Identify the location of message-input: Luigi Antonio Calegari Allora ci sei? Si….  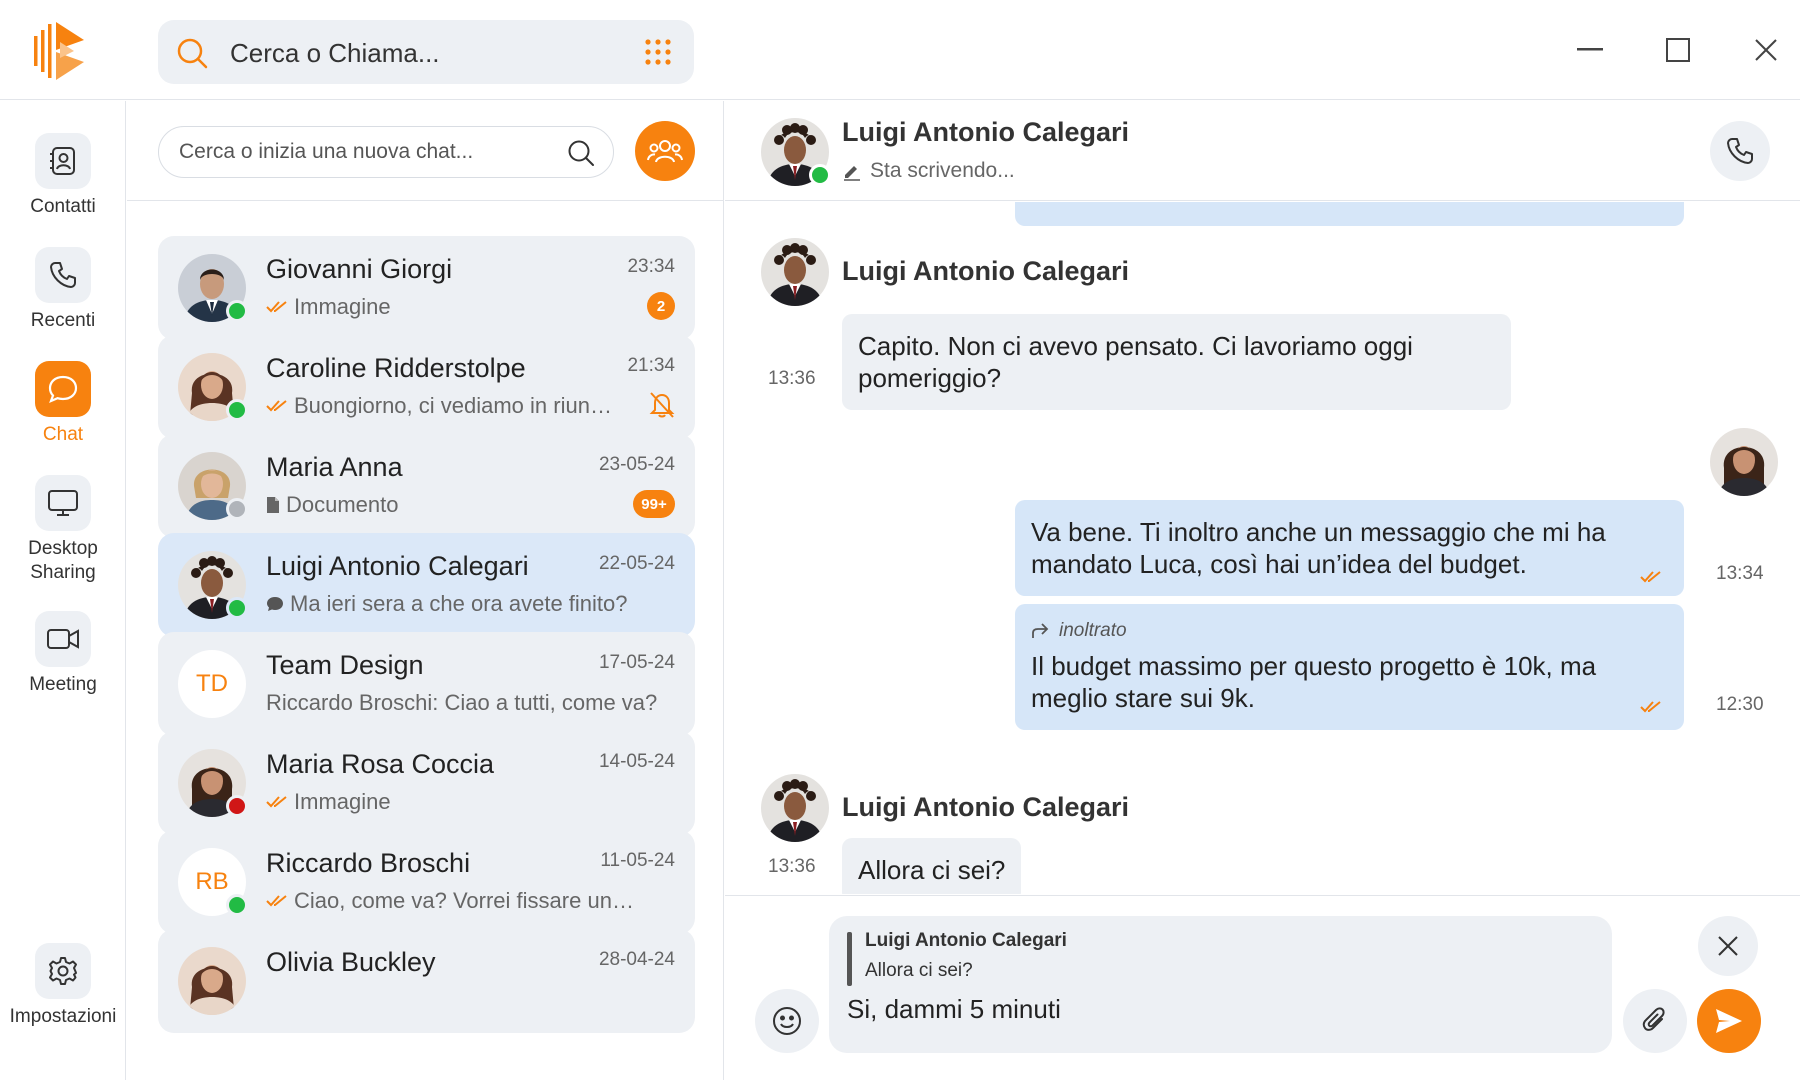
(1220, 984).